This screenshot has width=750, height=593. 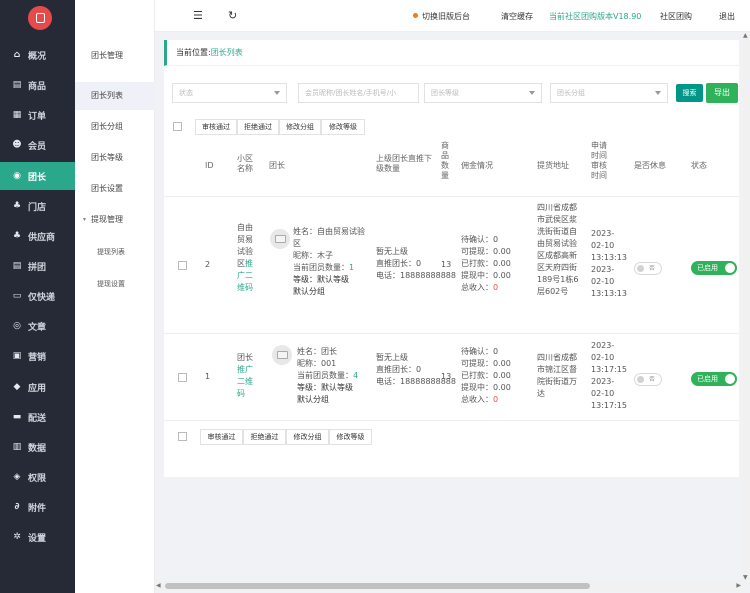 I want to click on search-button: 搜索, so click(x=689, y=93).